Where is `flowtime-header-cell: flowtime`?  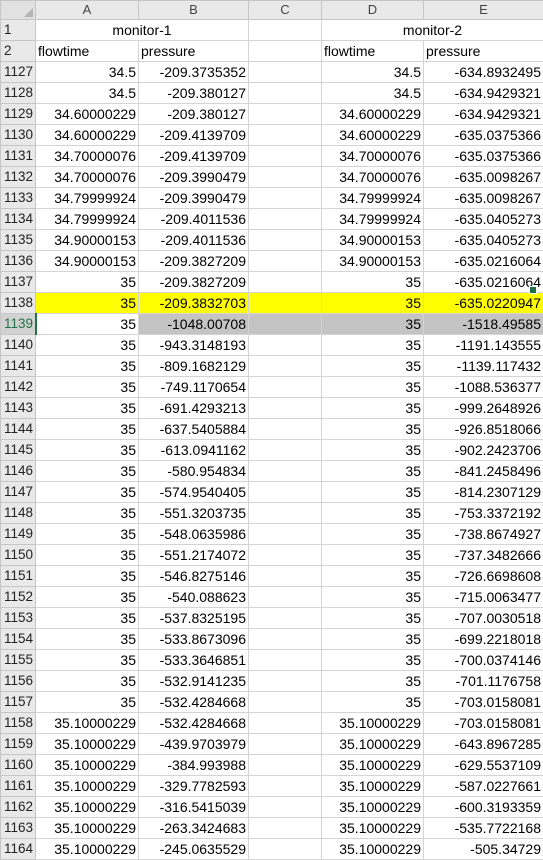
flowtime-header-cell: flowtime is located at coordinates (87, 51).